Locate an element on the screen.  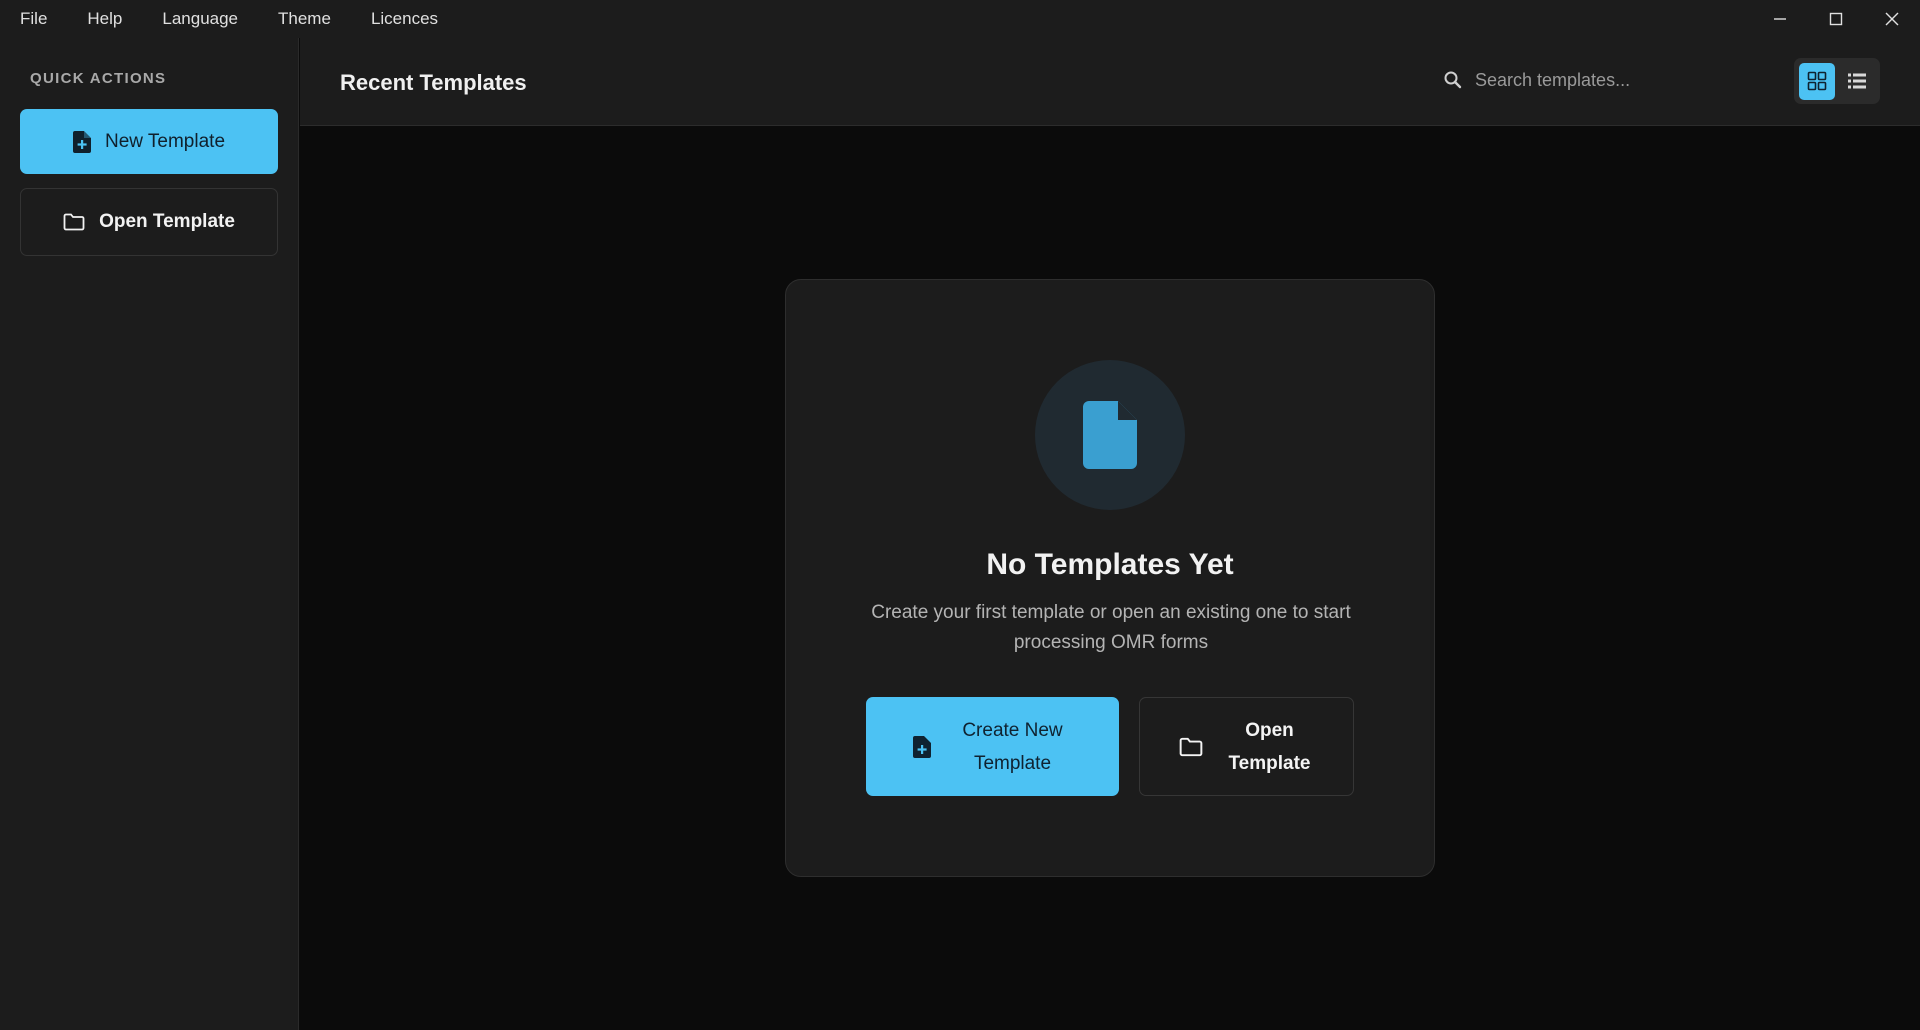
sidebar-title: QUICK ACTIONS is located at coordinates (98, 78).